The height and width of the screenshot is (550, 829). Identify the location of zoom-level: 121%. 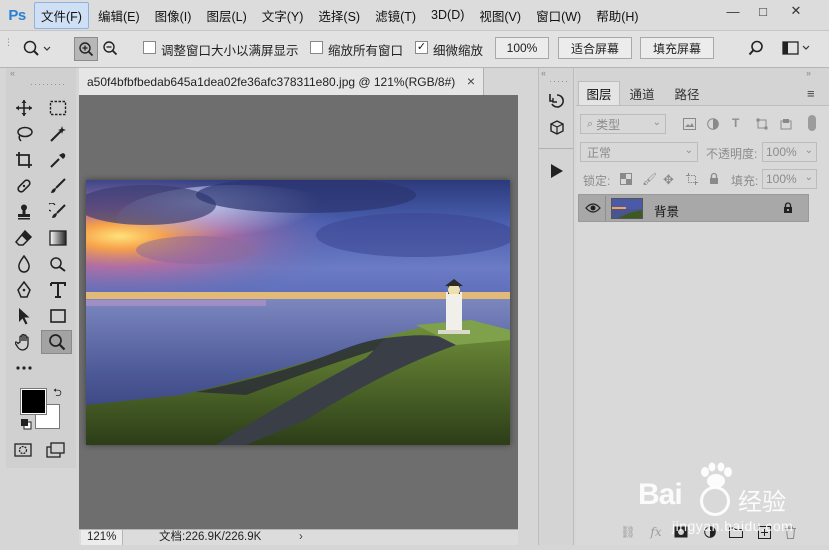
(102, 537).